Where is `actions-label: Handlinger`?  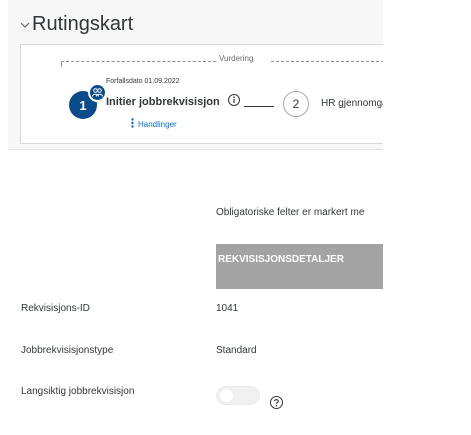
actions-label: Handlinger is located at coordinates (157, 124).